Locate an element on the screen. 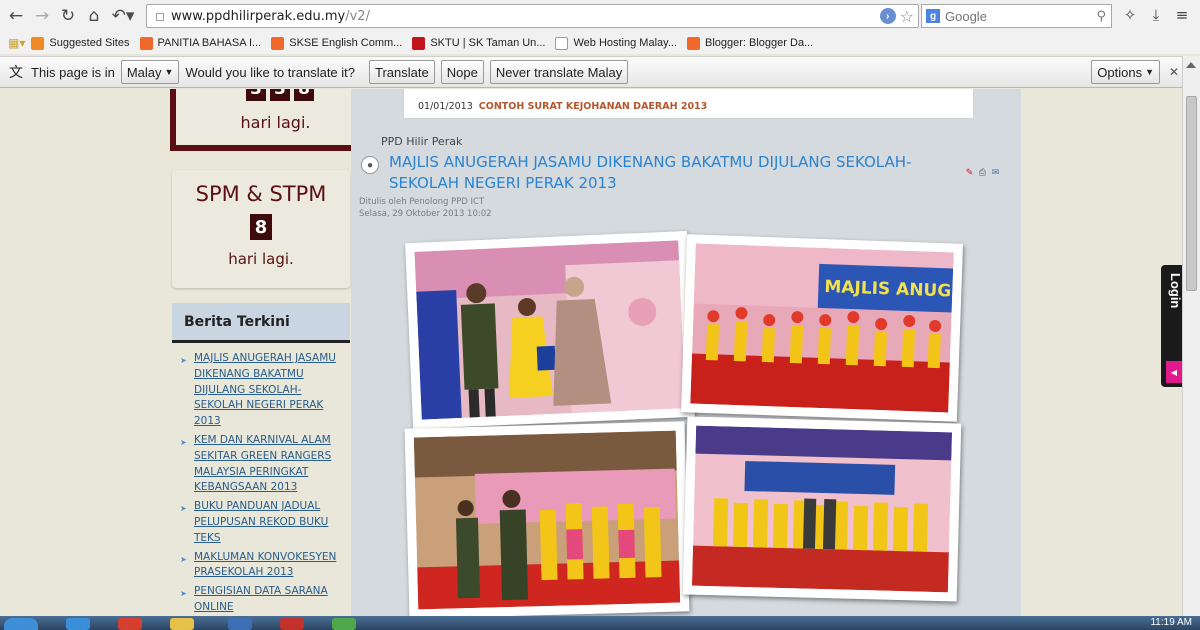 This screenshot has height=630, width=1200. login-tab: Login ◀ is located at coordinates (1171, 326).